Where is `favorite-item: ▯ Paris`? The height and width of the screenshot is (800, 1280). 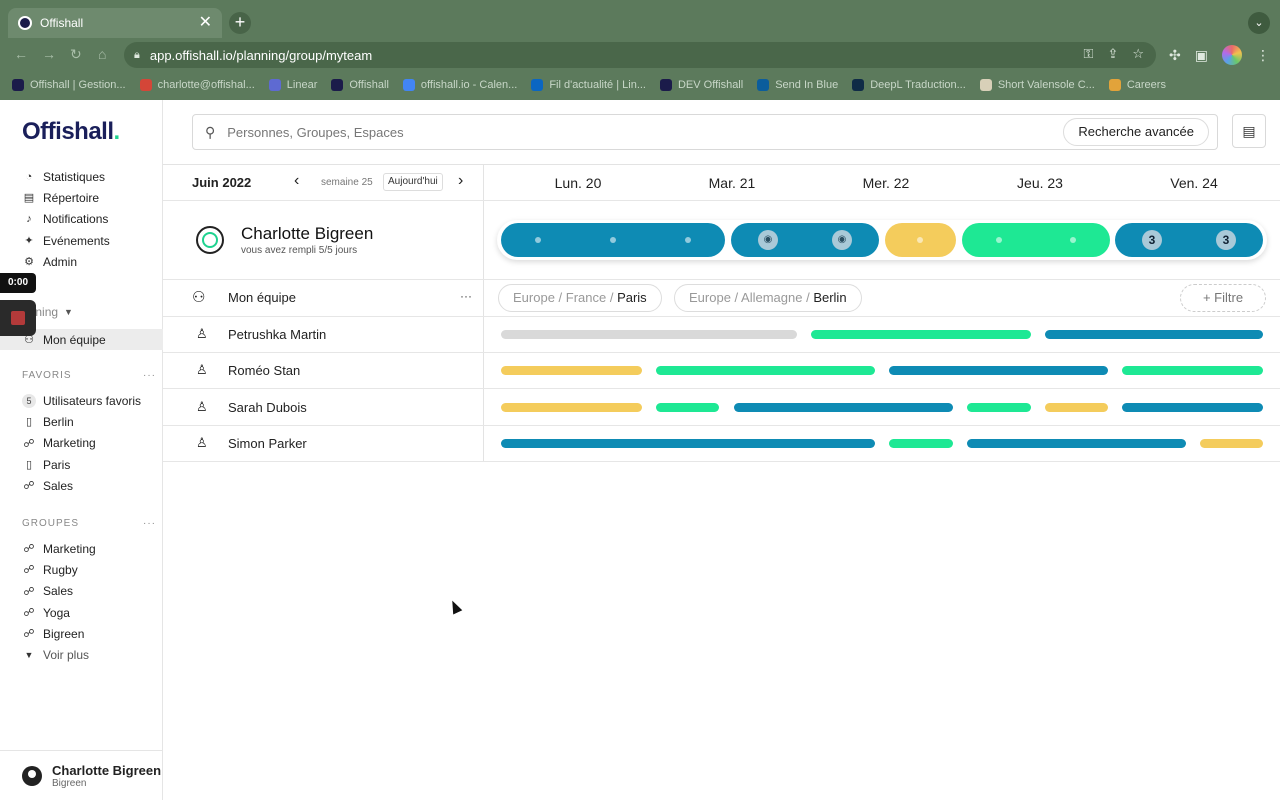
favorite-item: ▯ Paris is located at coordinates (81, 464).